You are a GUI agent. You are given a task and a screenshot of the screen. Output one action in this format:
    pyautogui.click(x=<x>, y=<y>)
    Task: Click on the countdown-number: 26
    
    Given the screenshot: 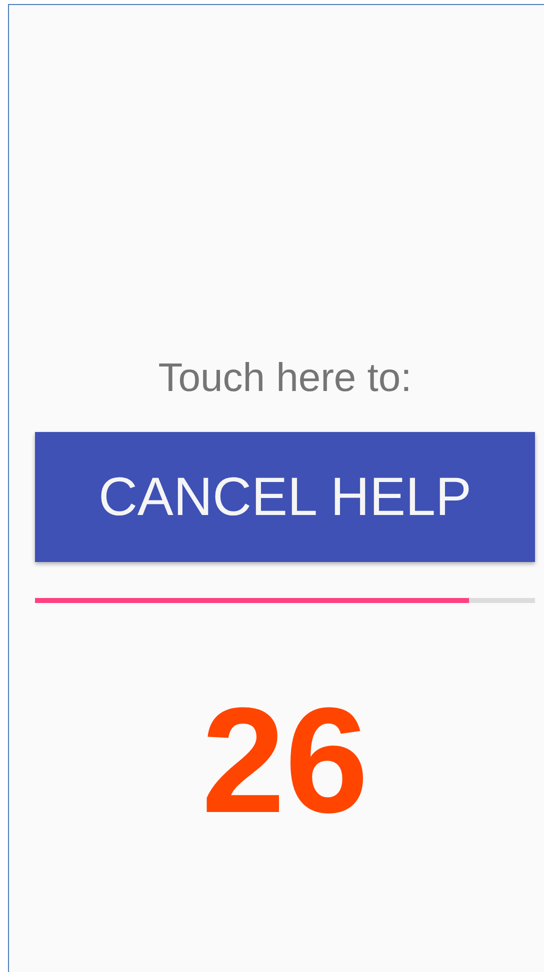 What is the action you would take?
    pyautogui.click(x=285, y=760)
    